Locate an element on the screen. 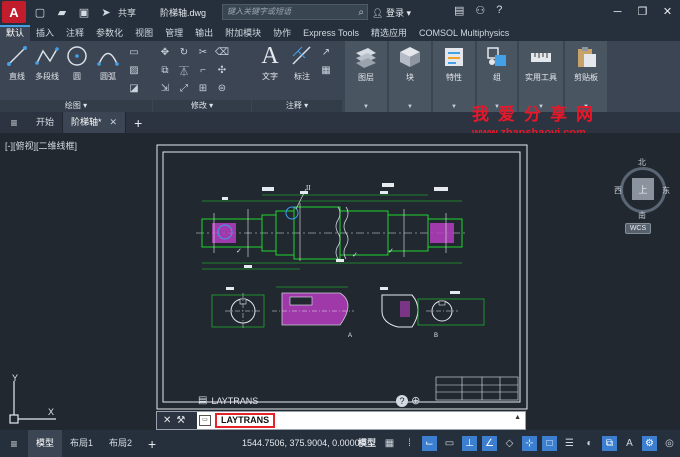  ribbon-tab: 默认 is located at coordinates (15, 33).